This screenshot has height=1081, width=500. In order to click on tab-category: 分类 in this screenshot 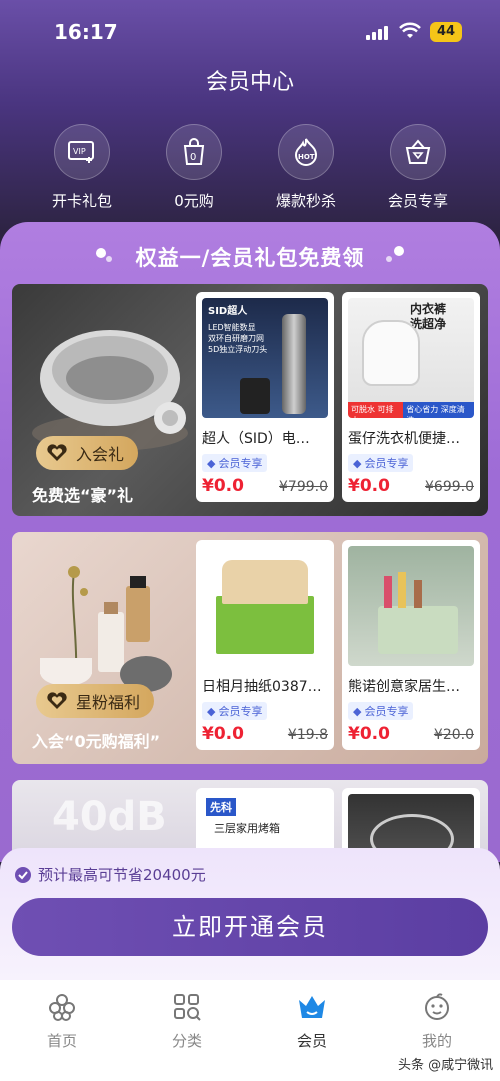, I will do `click(187, 1021)`.